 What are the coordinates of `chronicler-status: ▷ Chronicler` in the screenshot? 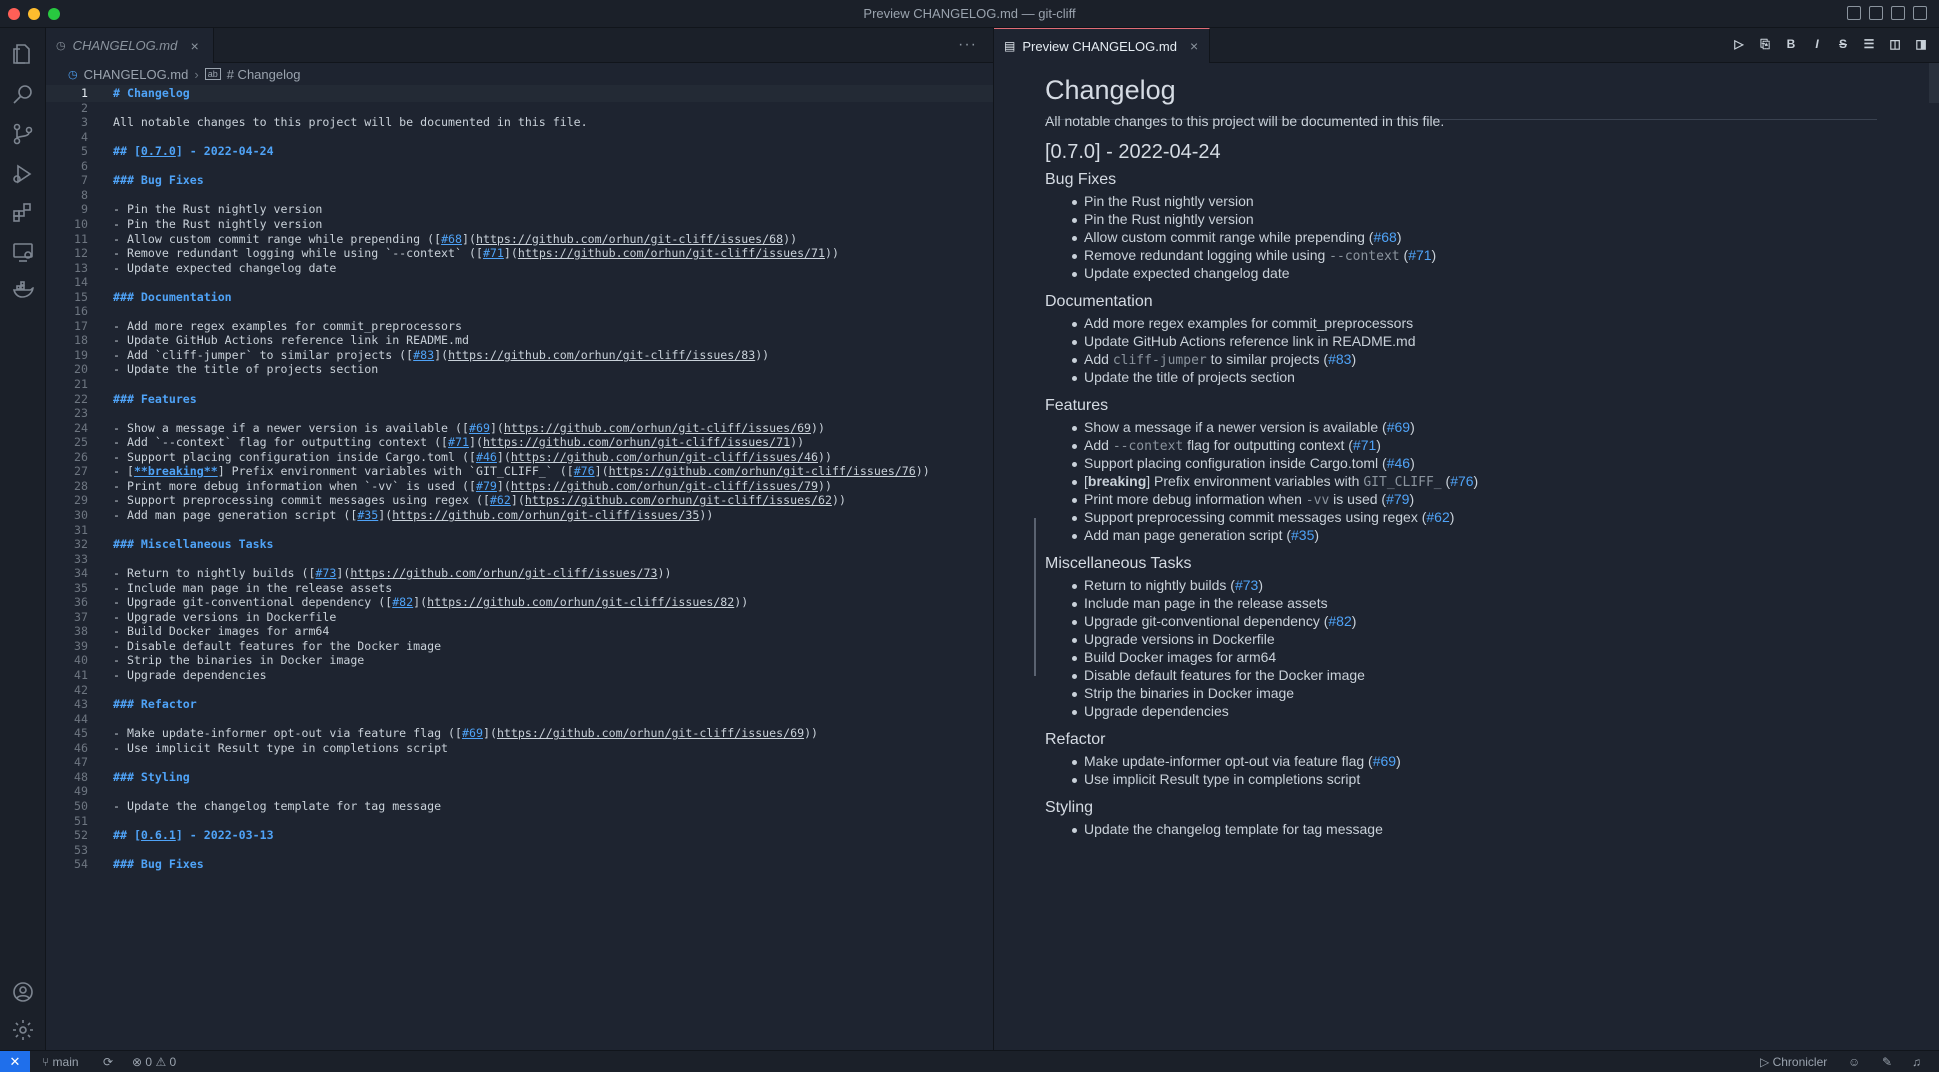 It's located at (1793, 1062).